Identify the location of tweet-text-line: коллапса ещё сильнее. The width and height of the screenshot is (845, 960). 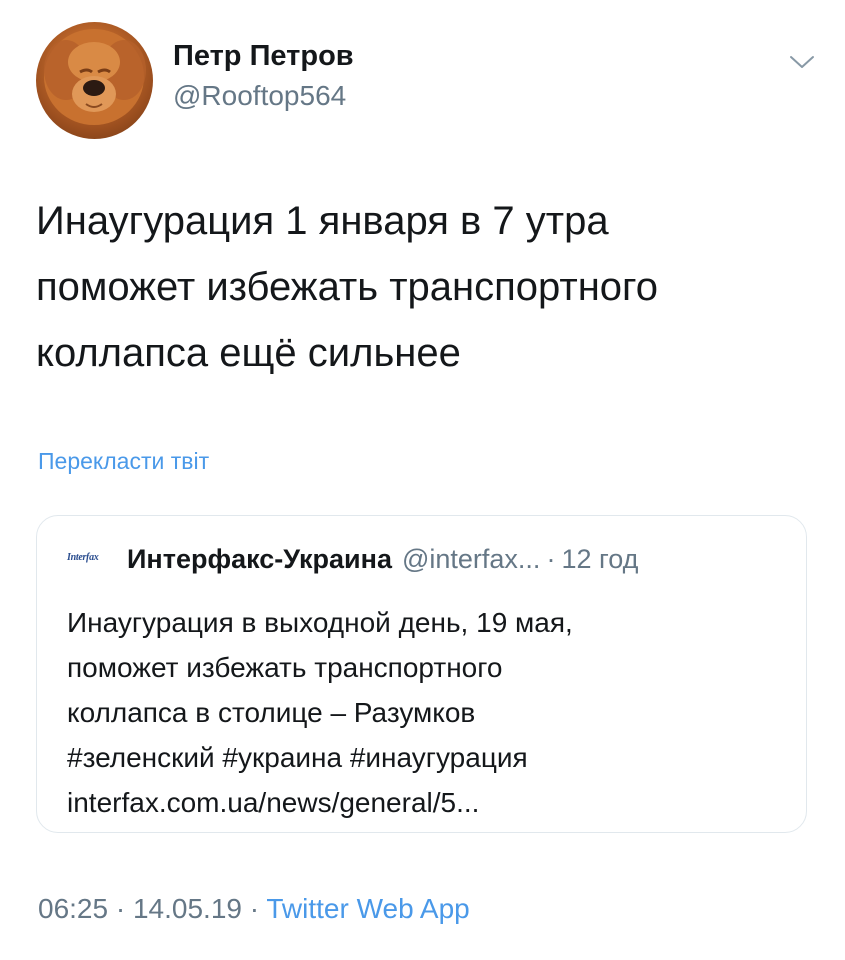
(248, 353).